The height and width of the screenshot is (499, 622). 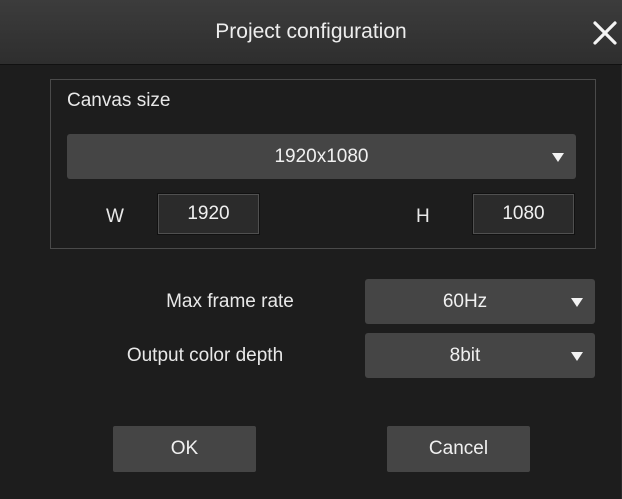 What do you see at coordinates (523, 214) in the screenshot?
I see `height-field` at bounding box center [523, 214].